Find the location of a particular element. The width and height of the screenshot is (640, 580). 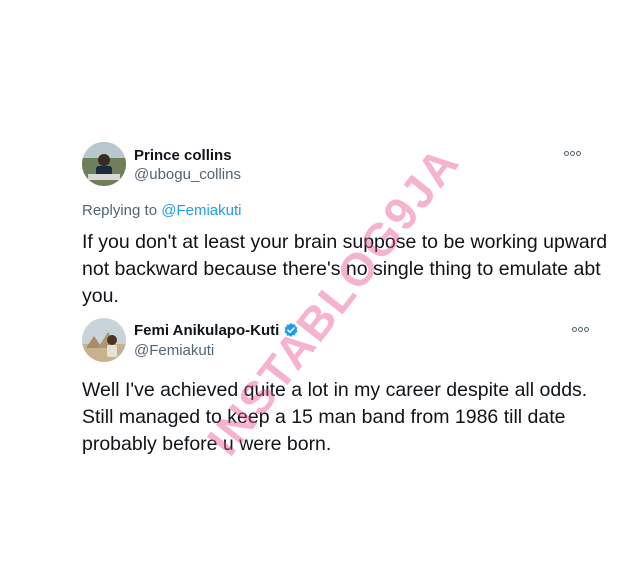

replying-to-label: Replying to is located at coordinates (122, 210).